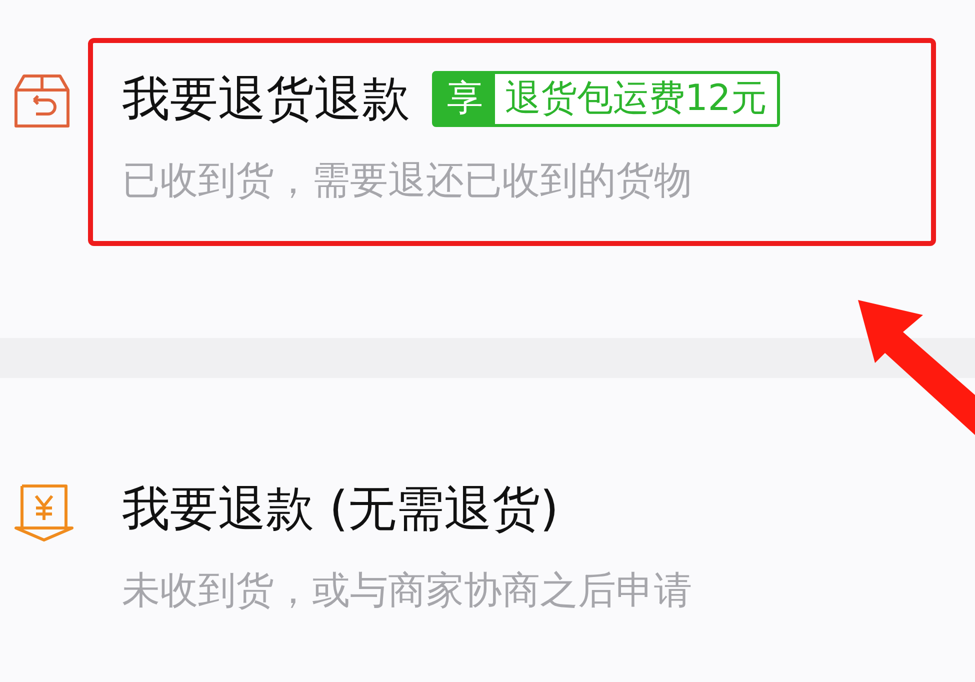 This screenshot has width=975, height=682. What do you see at coordinates (636, 99) in the screenshot?
I see `badge-text: 退货包运费12元` at bounding box center [636, 99].